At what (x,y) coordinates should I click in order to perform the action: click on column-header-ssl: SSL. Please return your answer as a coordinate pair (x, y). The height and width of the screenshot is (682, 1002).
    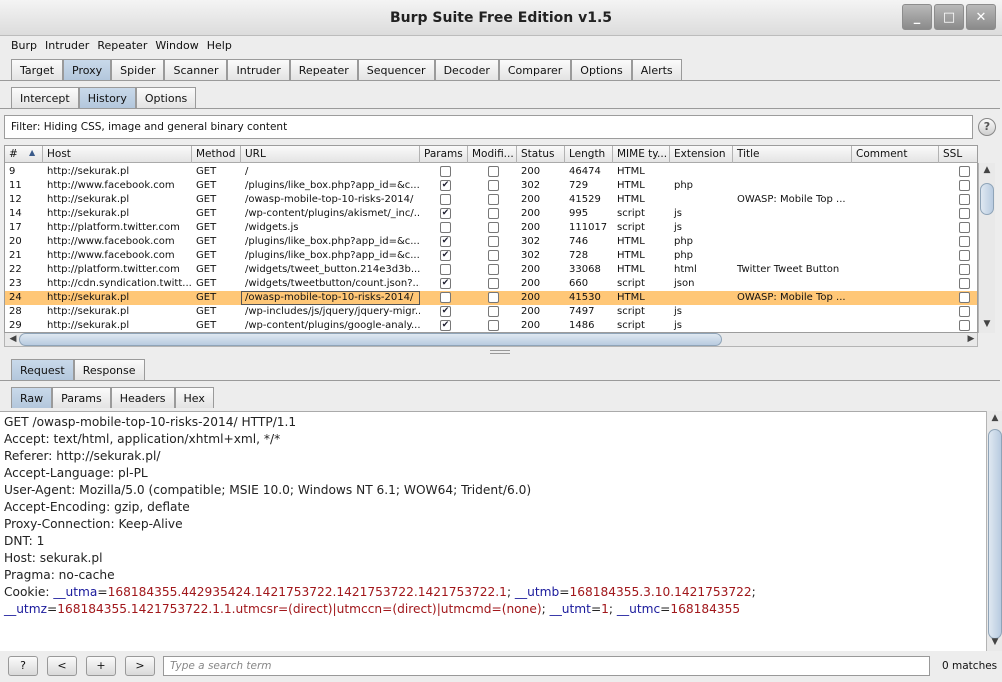
    Looking at the image, I should click on (958, 154).